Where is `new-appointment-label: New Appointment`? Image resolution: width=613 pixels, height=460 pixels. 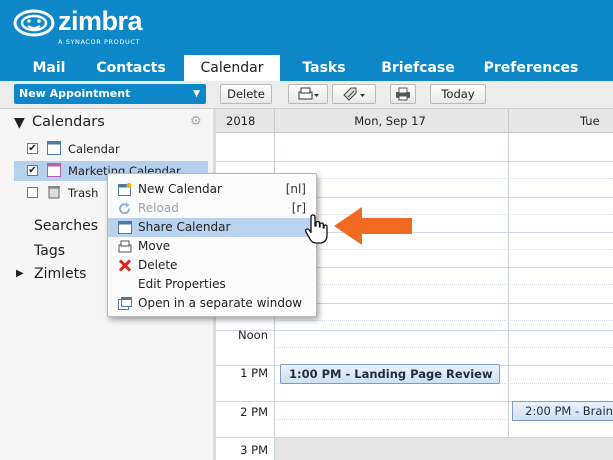 new-appointment-label: New Appointment is located at coordinates (75, 93).